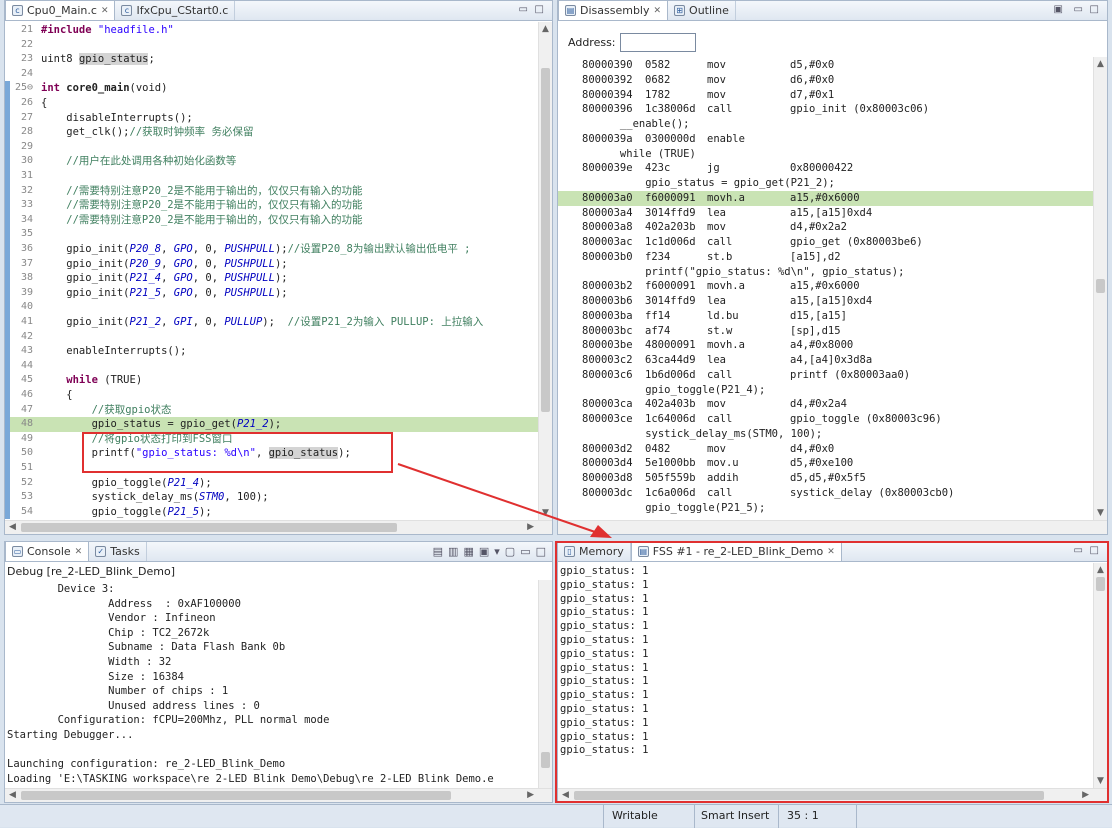 The width and height of the screenshot is (1112, 828). Describe the element at coordinates (271, 88) in the screenshot. I see `code-line: 25⊖ int core0_main(void)` at that location.